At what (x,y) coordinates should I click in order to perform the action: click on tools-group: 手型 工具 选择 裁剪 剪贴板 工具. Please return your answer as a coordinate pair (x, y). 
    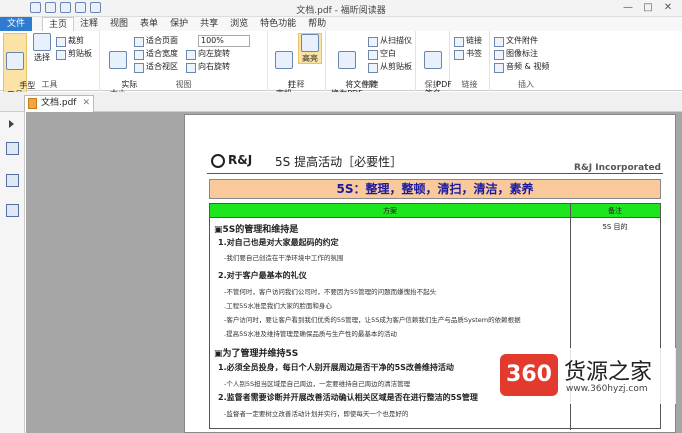
    Looking at the image, I should click on (50, 70).